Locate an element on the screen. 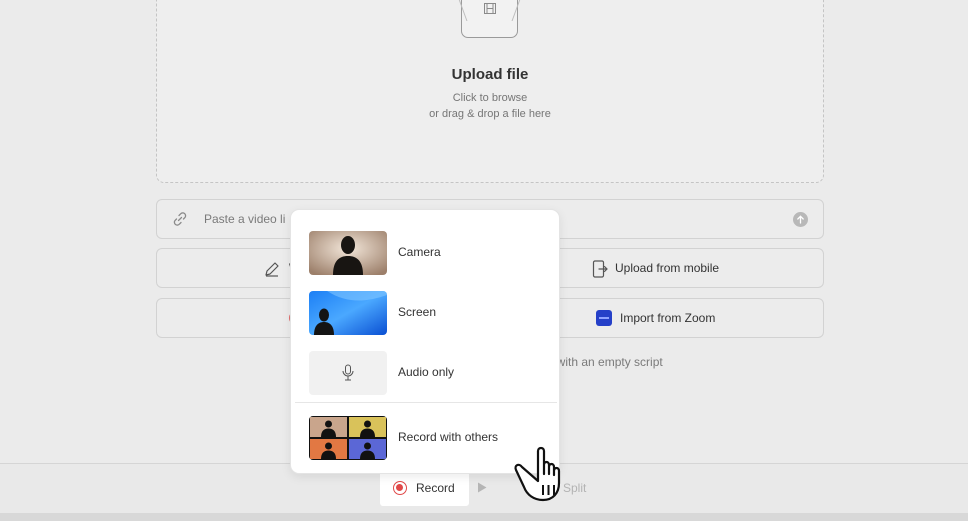 This screenshot has width=968, height=521. upload-hint-drag: or drag & drop a file here is located at coordinates (490, 114).